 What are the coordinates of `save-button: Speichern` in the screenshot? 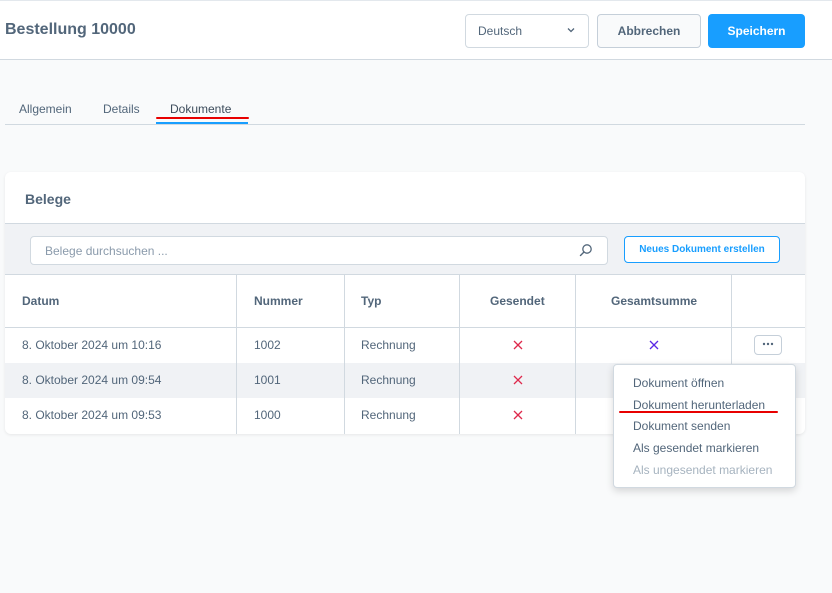 It's located at (756, 31).